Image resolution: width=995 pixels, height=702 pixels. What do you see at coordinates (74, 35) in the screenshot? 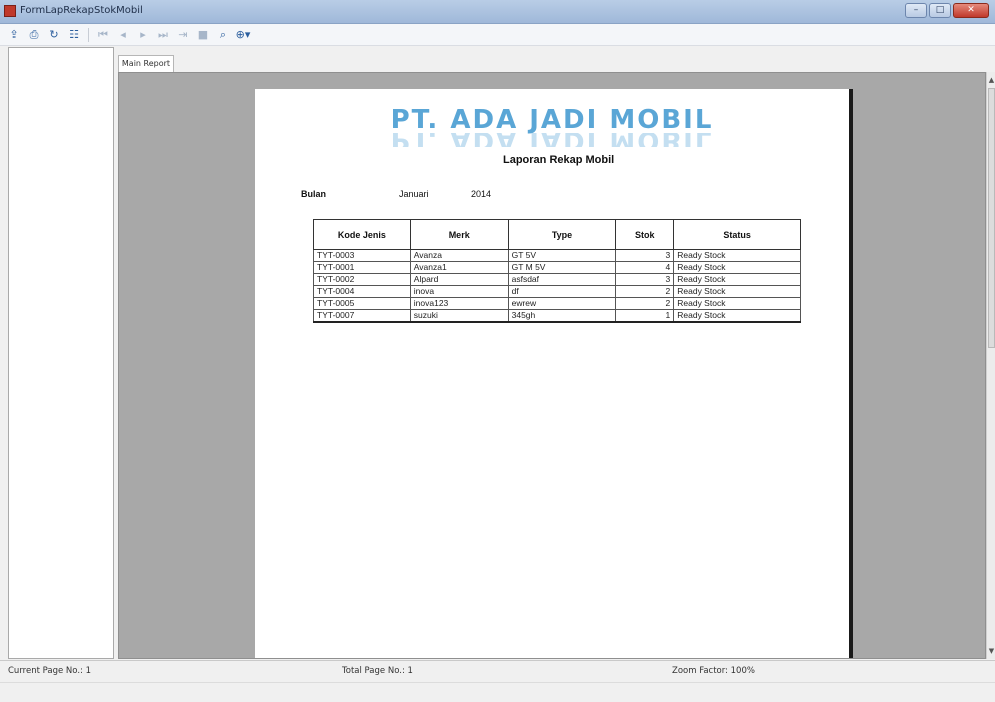
I see `group-tree-icon: ☷` at bounding box center [74, 35].